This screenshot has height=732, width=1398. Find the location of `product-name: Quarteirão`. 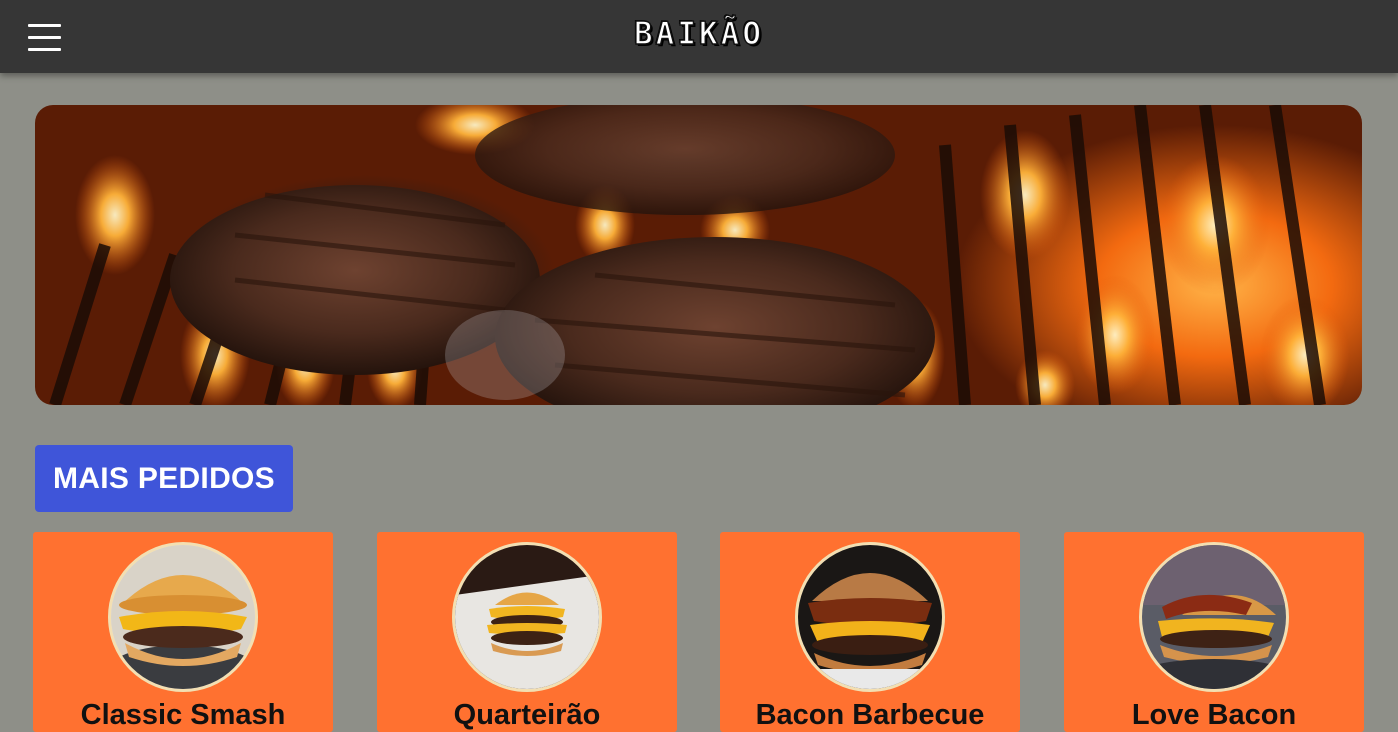

product-name: Quarteirão is located at coordinates (527, 715).